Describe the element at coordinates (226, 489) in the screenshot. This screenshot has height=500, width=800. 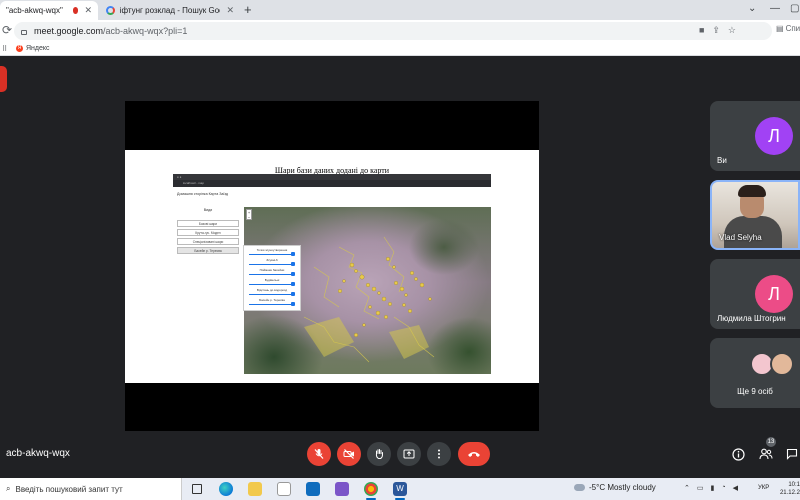
I see `edge-icon` at that location.